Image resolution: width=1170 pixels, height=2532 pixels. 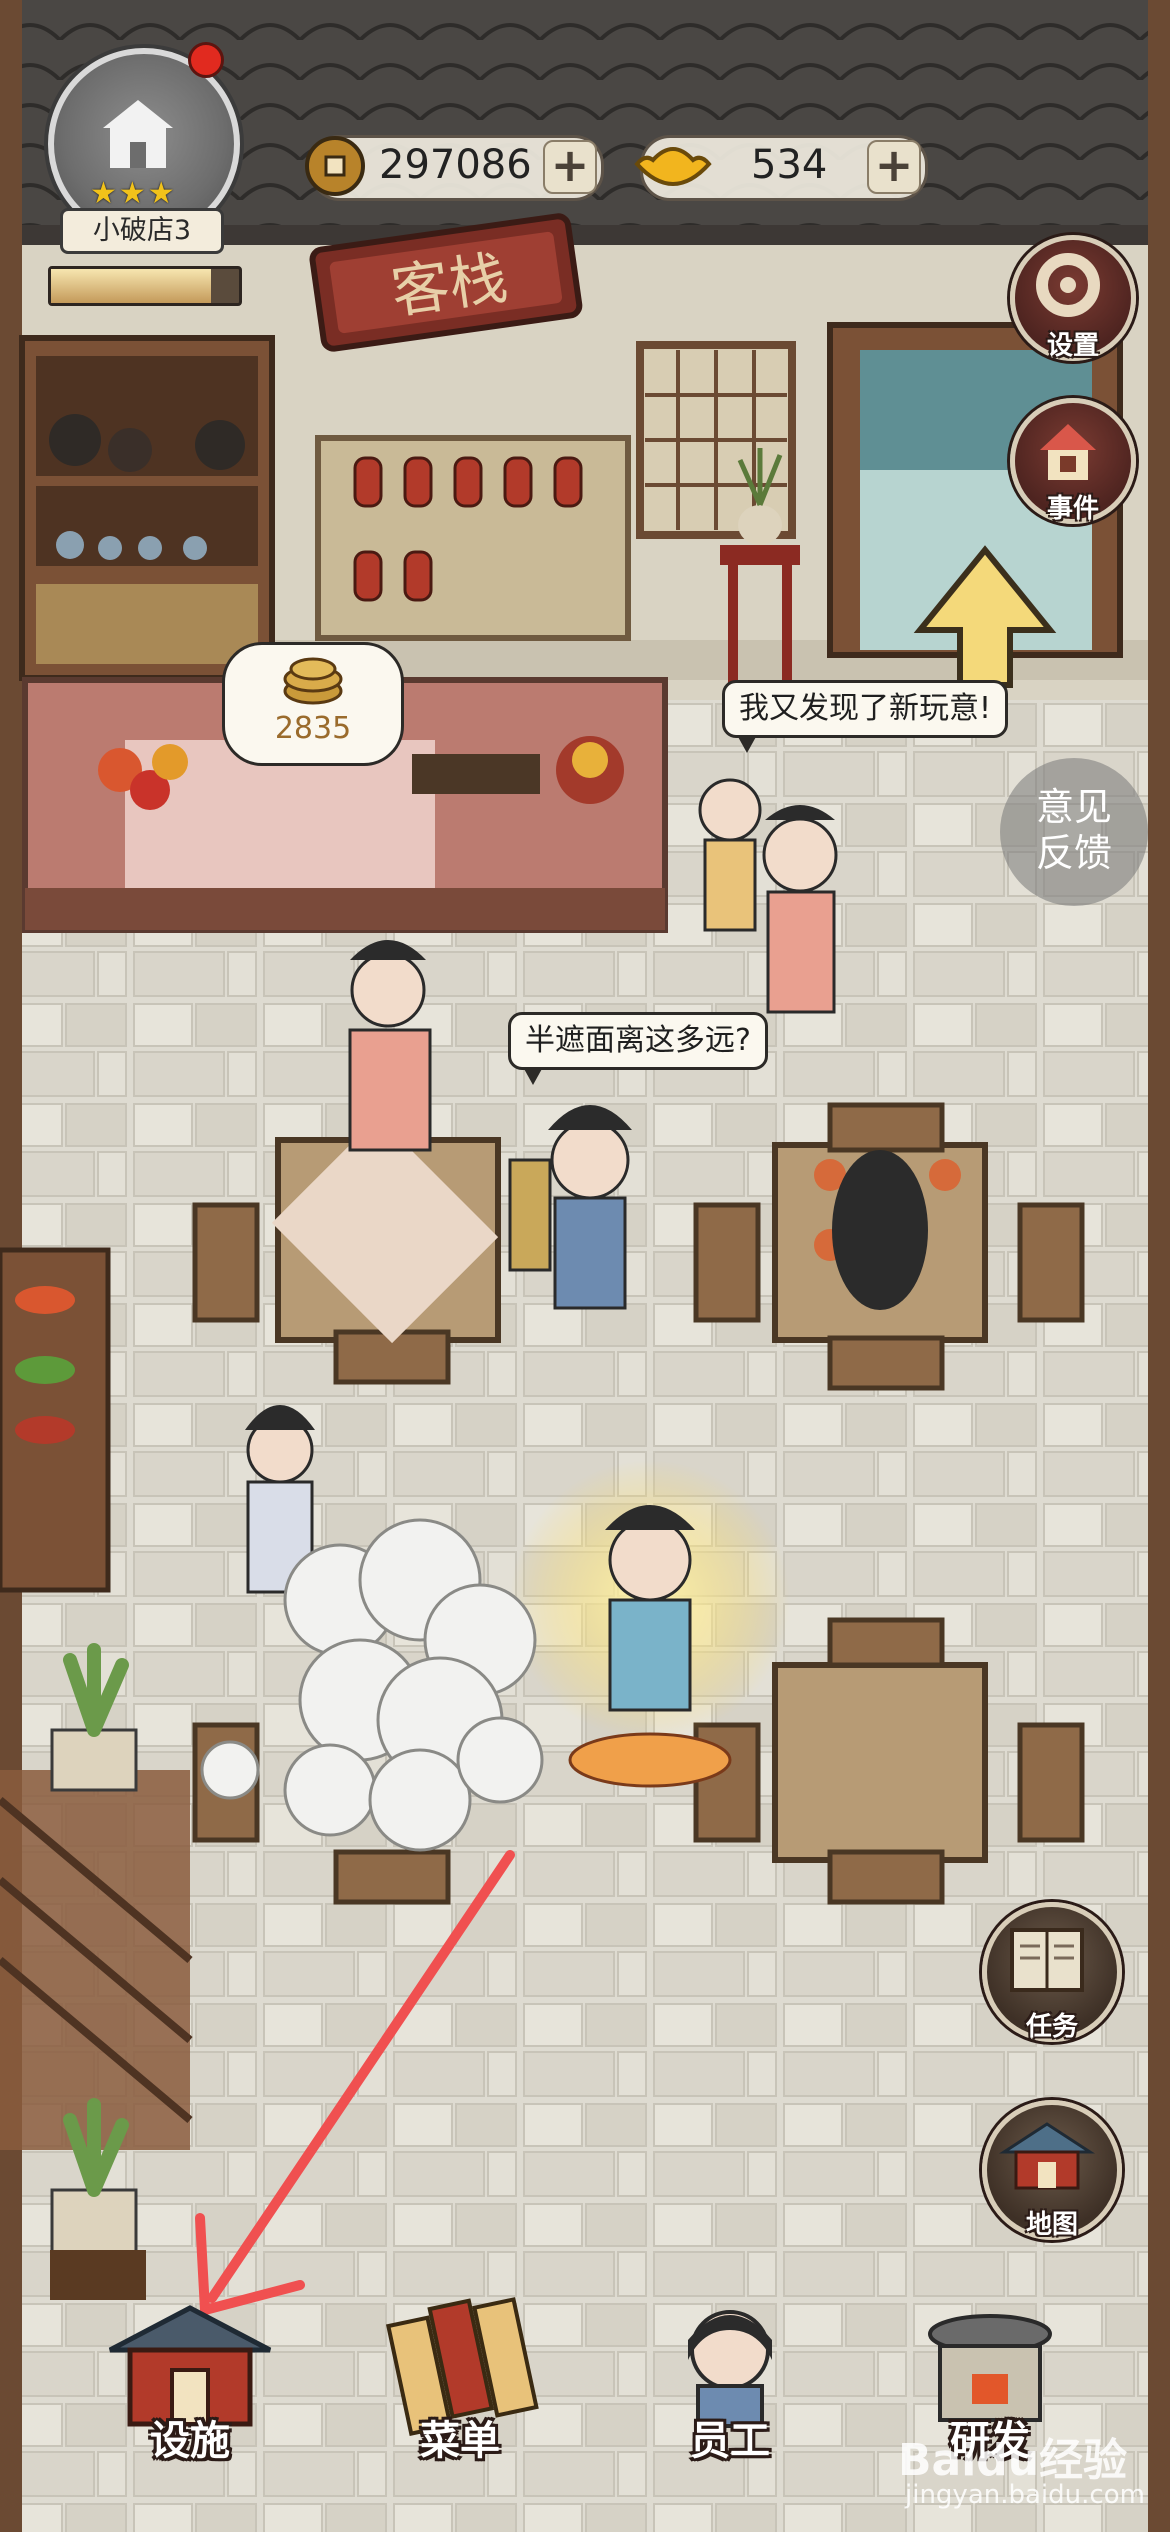 I want to click on earnings-bubble: 2835, so click(x=313, y=704).